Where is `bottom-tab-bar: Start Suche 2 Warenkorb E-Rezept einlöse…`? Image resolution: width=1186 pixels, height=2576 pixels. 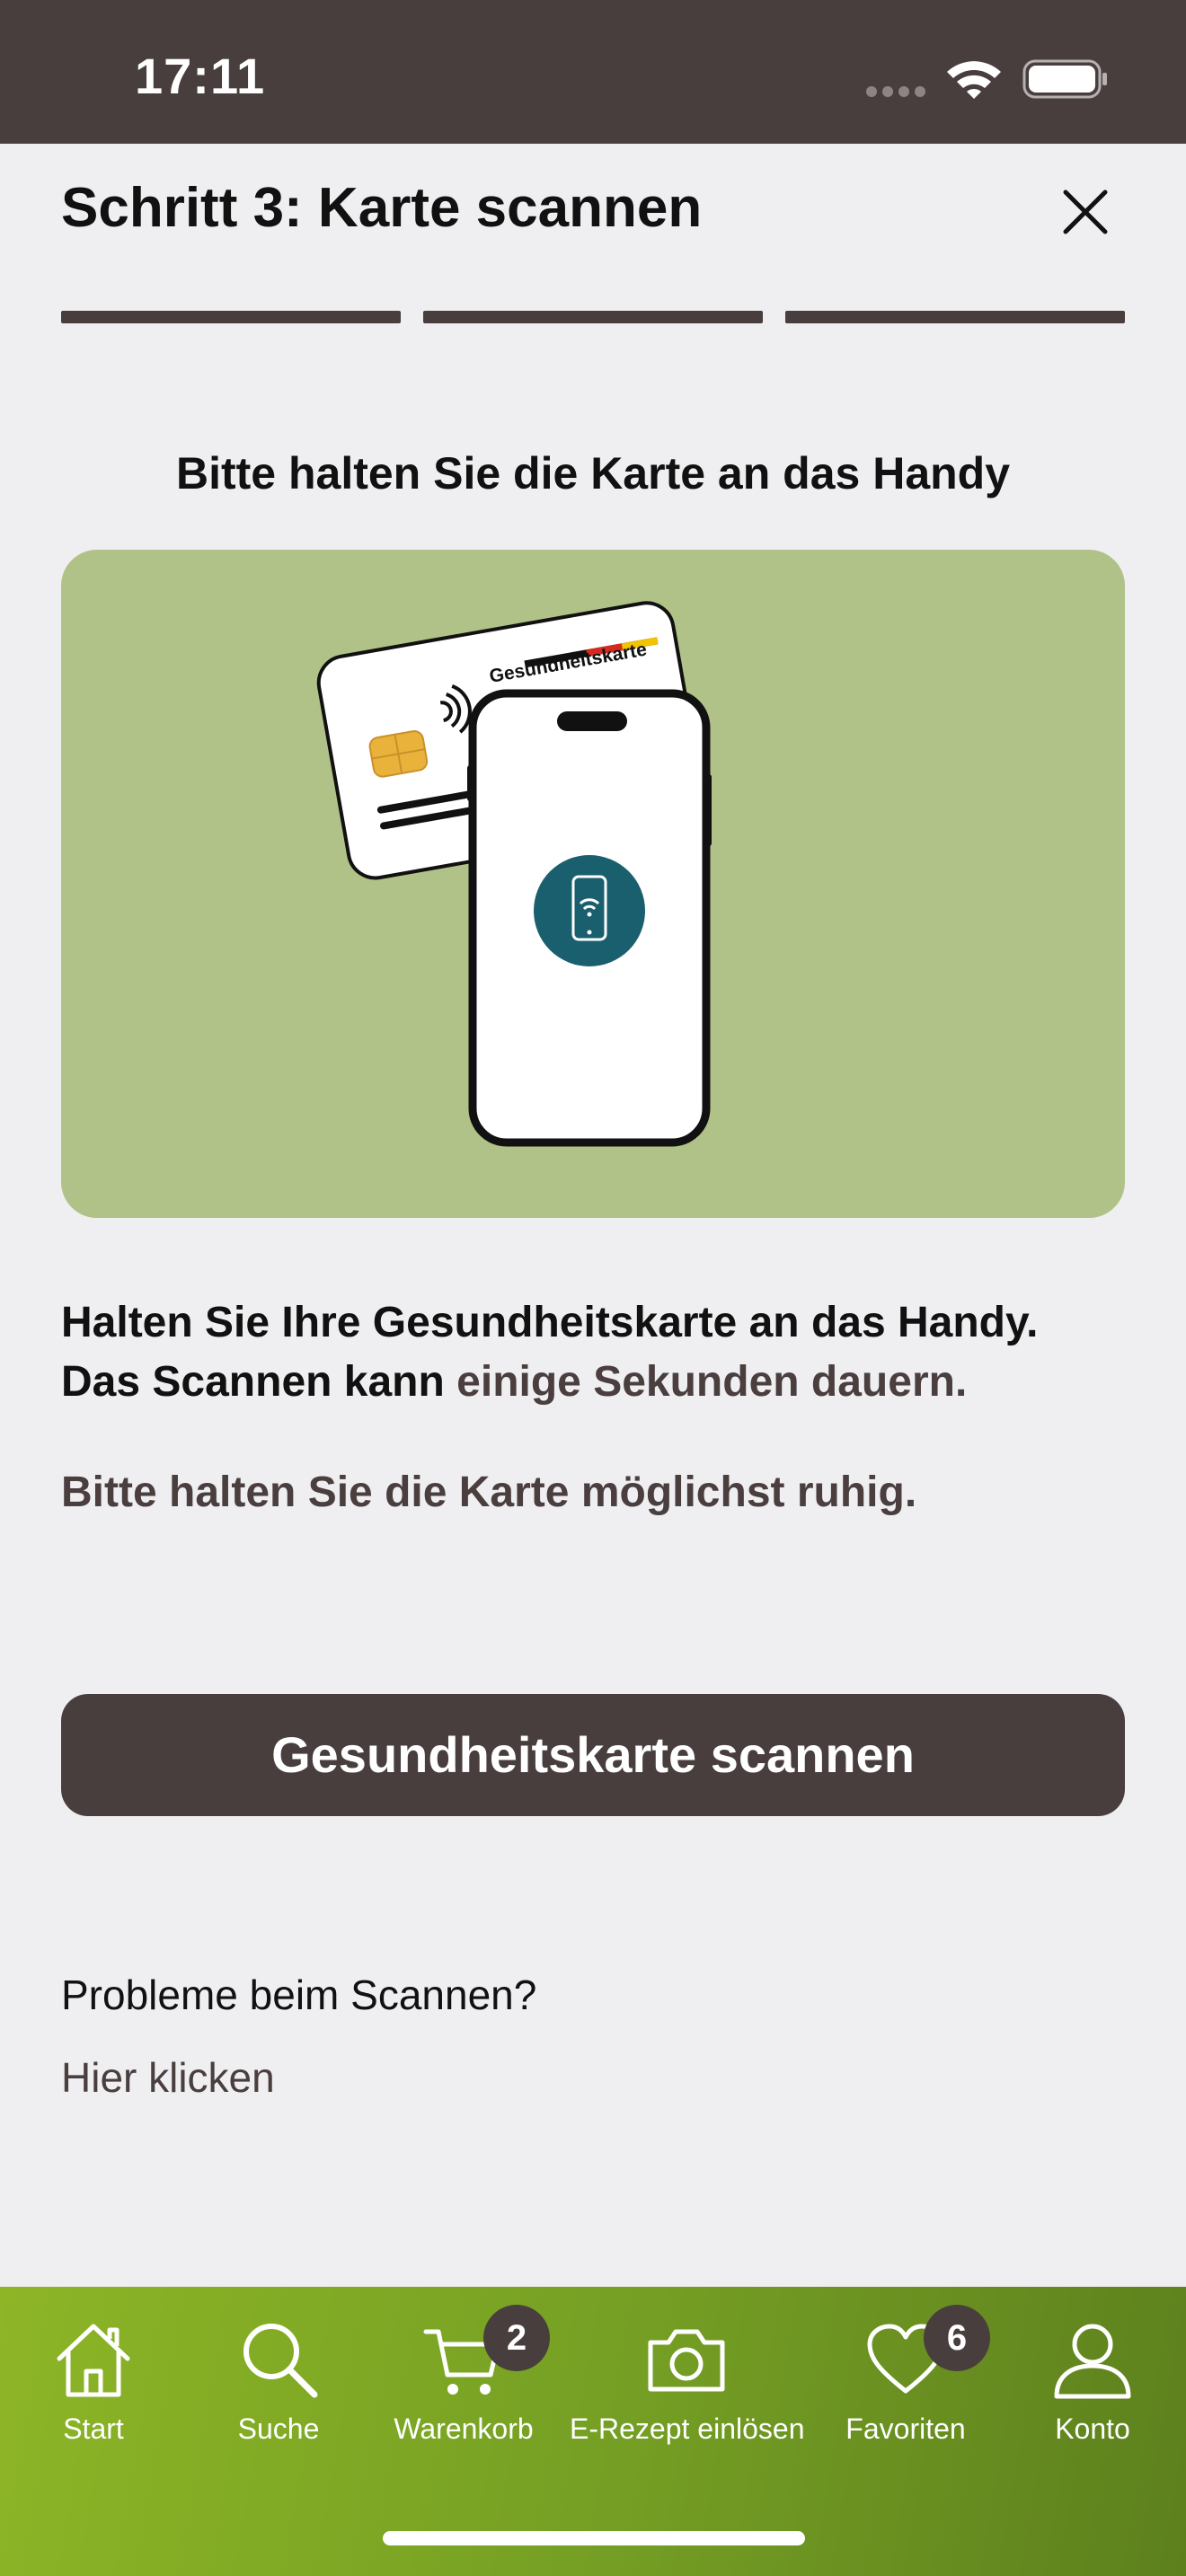
bottom-tab-bar: Start Suche 2 Warenkorb E-Rezept einlöse… is located at coordinates (593, 2431).